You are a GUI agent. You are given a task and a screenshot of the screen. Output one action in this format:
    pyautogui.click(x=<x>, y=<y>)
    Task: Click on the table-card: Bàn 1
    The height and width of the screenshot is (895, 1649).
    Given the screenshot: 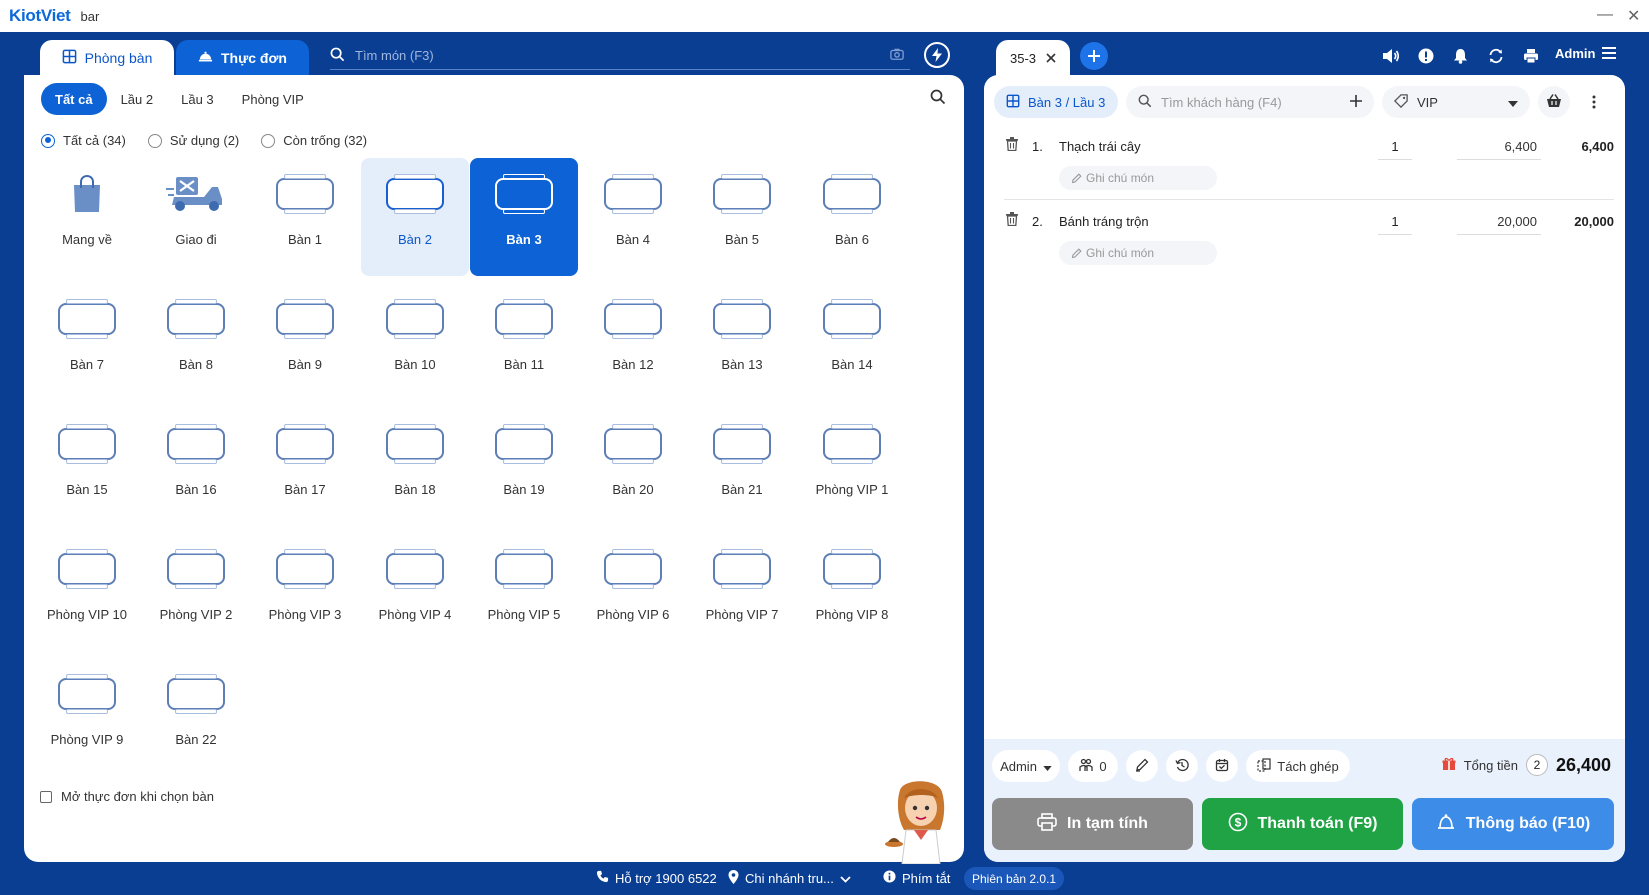 What is the action you would take?
    pyautogui.click(x=305, y=217)
    